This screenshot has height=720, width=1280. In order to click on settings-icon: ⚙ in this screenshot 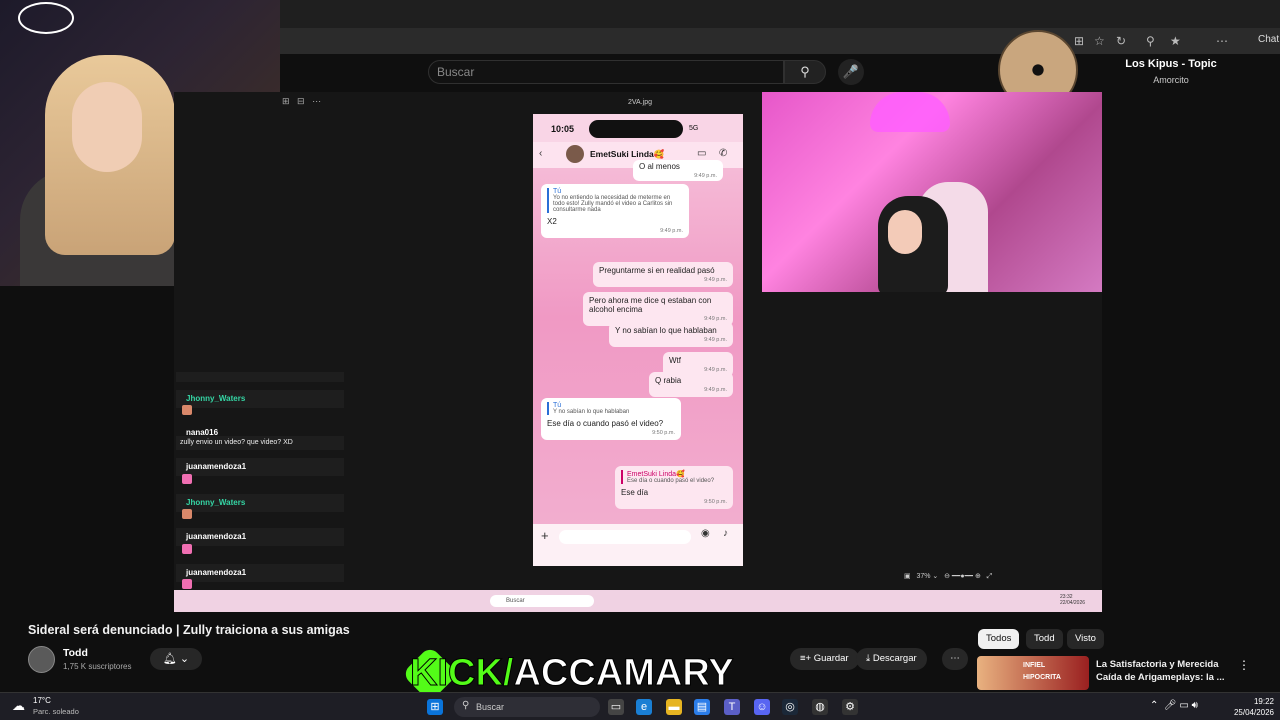, I will do `click(850, 707)`.